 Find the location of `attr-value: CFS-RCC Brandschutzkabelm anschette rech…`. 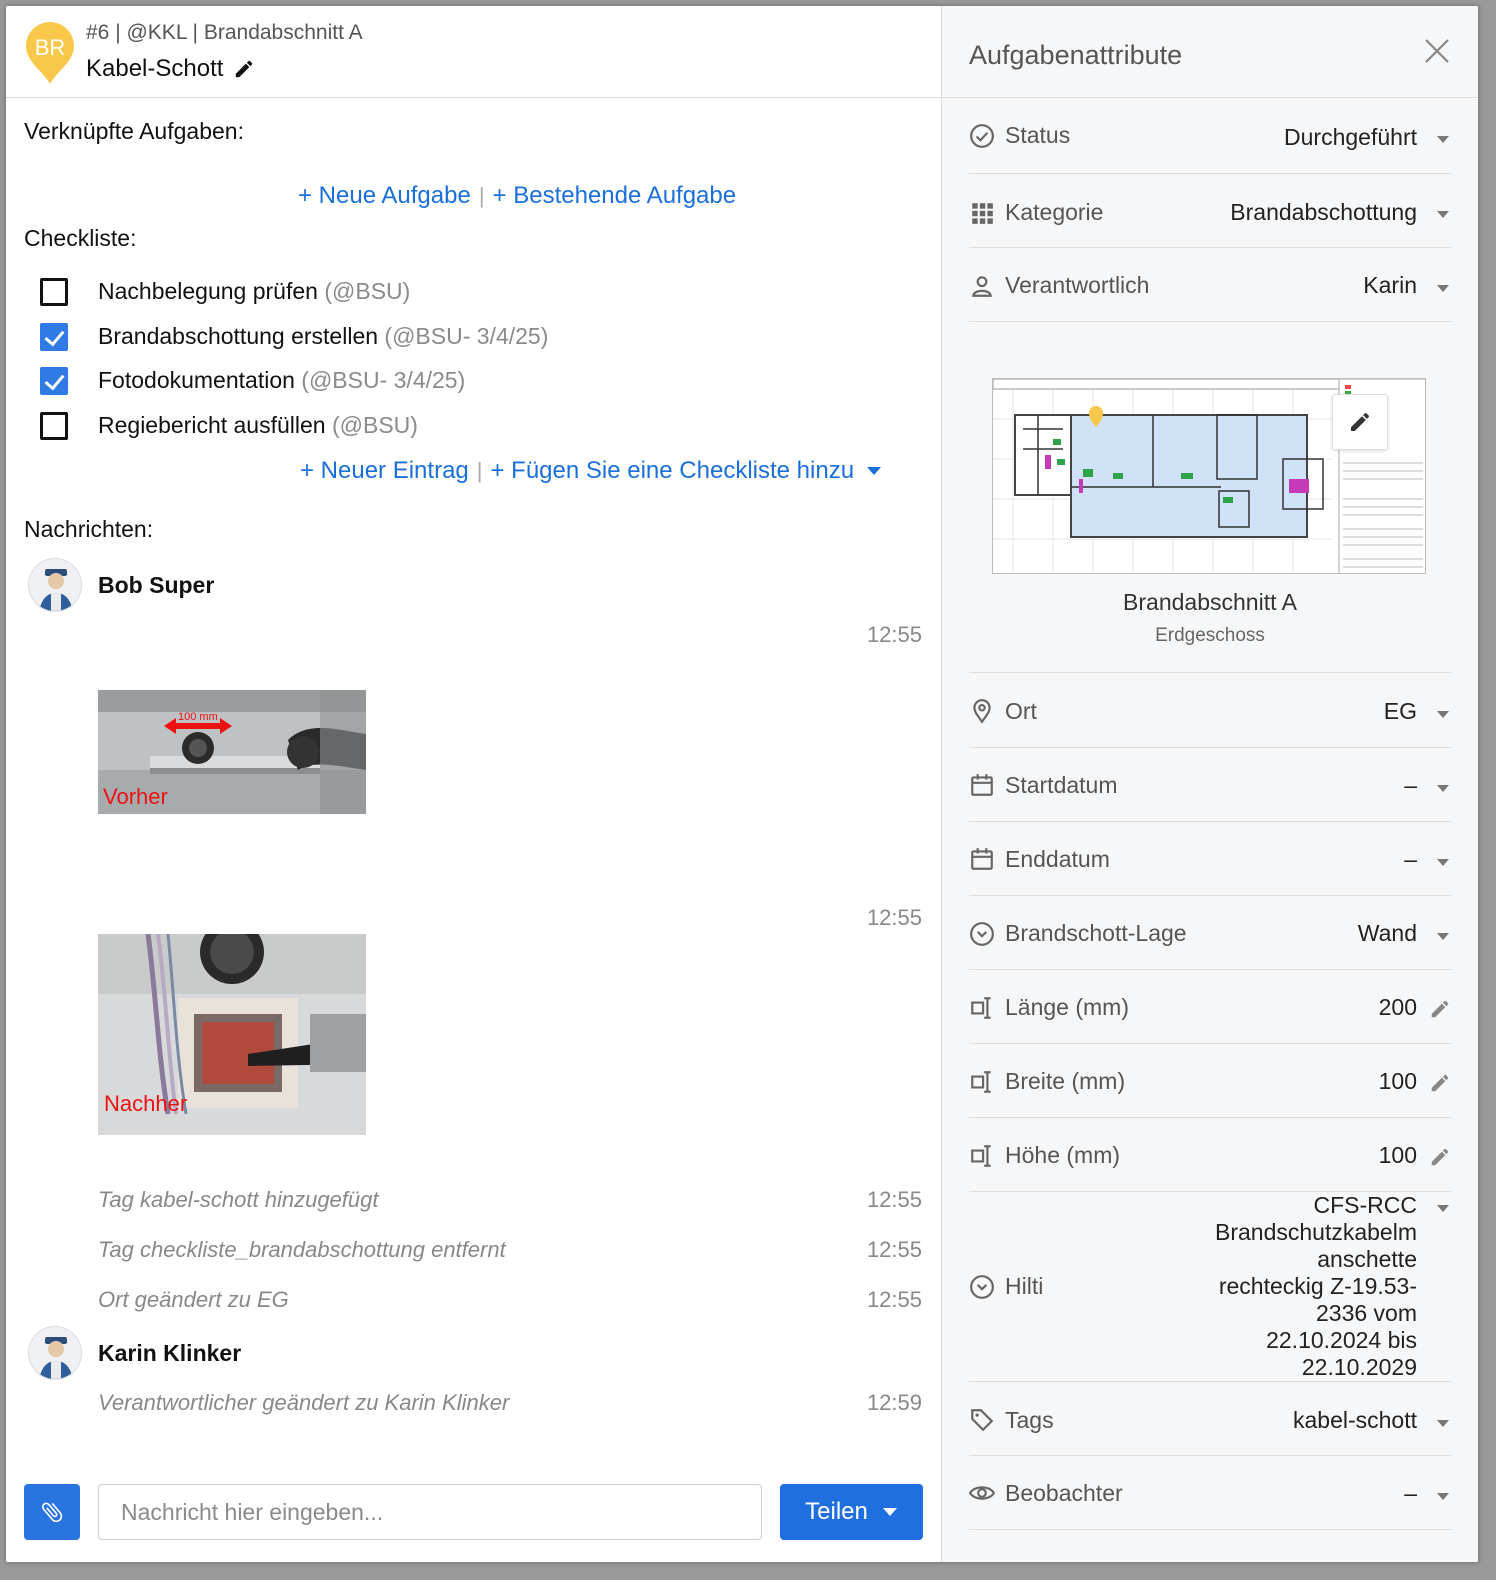

attr-value: CFS-RCC Brandschutzkabelm anschette rech… is located at coordinates (1316, 1286).